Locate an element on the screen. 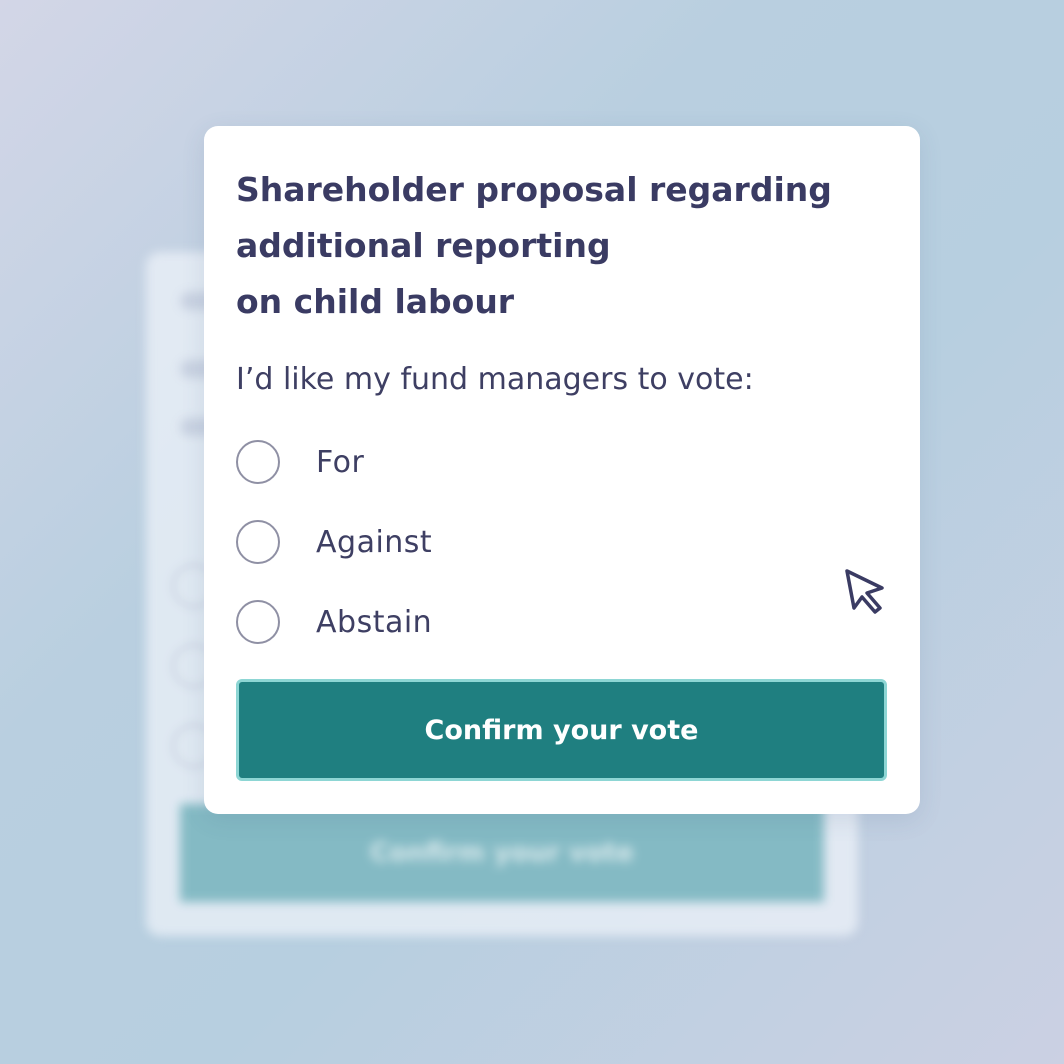 This screenshot has height=1064, width=1064. proposal-title-line: Shareholder proposal regarding is located at coordinates (534, 189).